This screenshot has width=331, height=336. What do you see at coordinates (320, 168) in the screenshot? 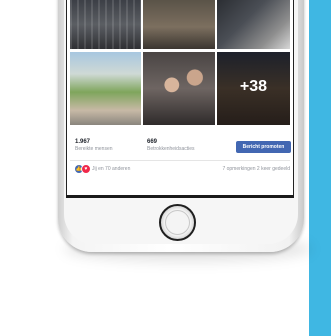
I see `side-stripe` at bounding box center [320, 168].